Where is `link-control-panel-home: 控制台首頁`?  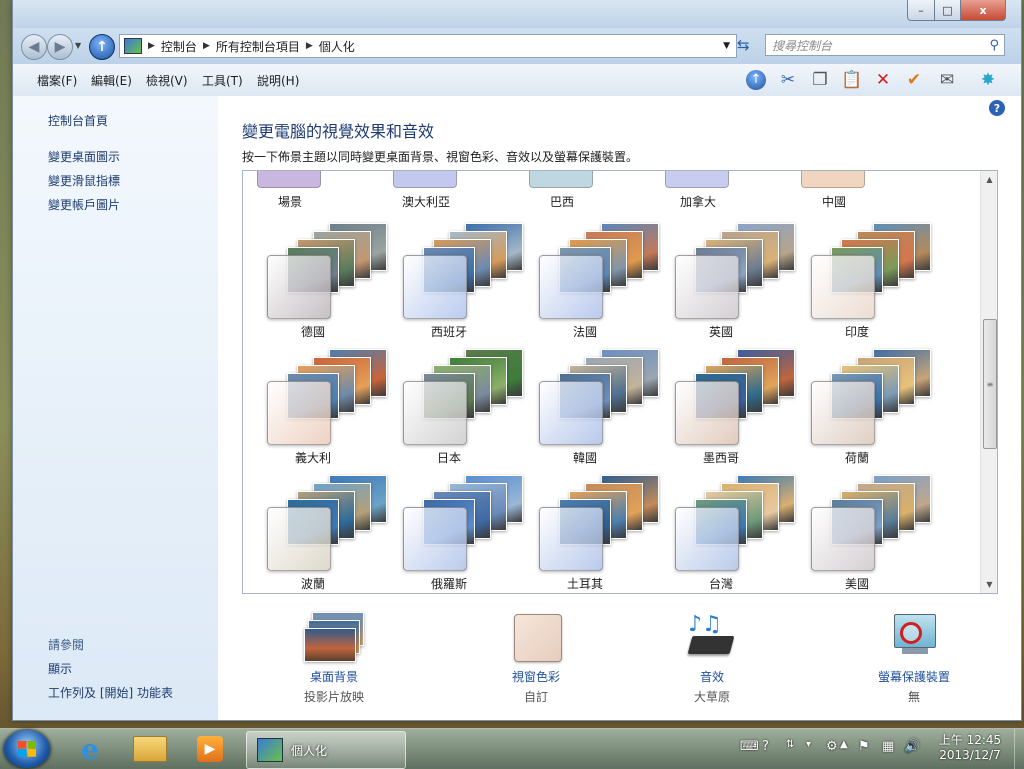 link-control-panel-home: 控制台首頁 is located at coordinates (78, 120).